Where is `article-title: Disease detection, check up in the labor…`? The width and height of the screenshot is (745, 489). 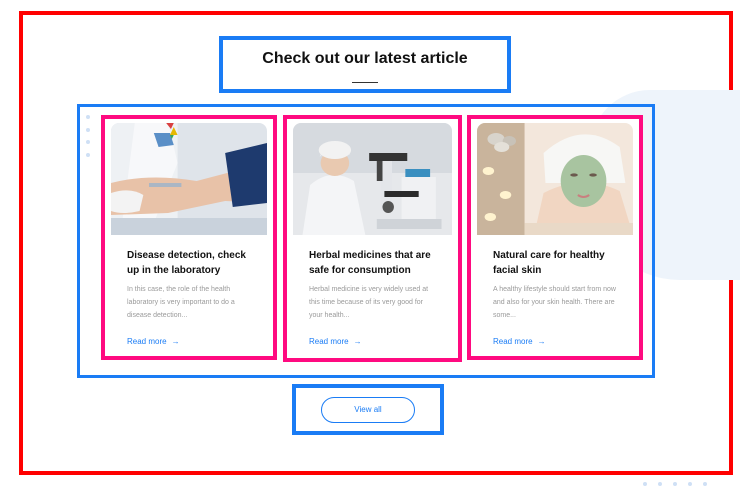 article-title: Disease detection, check up in the labor… is located at coordinates (192, 263).